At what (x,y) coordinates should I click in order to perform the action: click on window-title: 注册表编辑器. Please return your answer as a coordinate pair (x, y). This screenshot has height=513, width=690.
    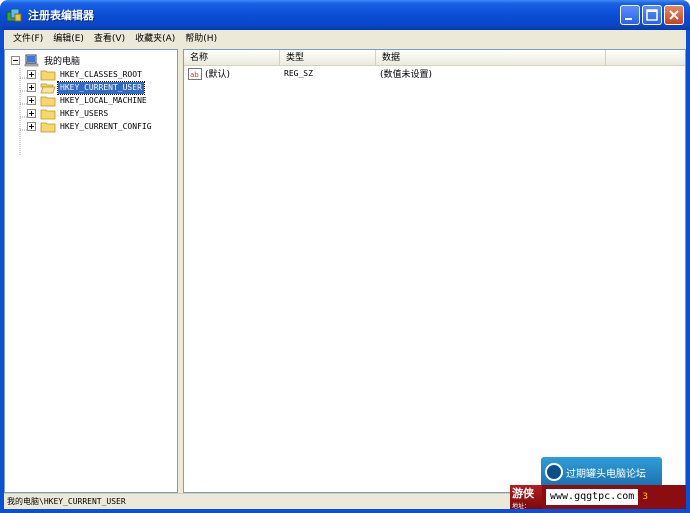
    Looking at the image, I should click on (61, 15).